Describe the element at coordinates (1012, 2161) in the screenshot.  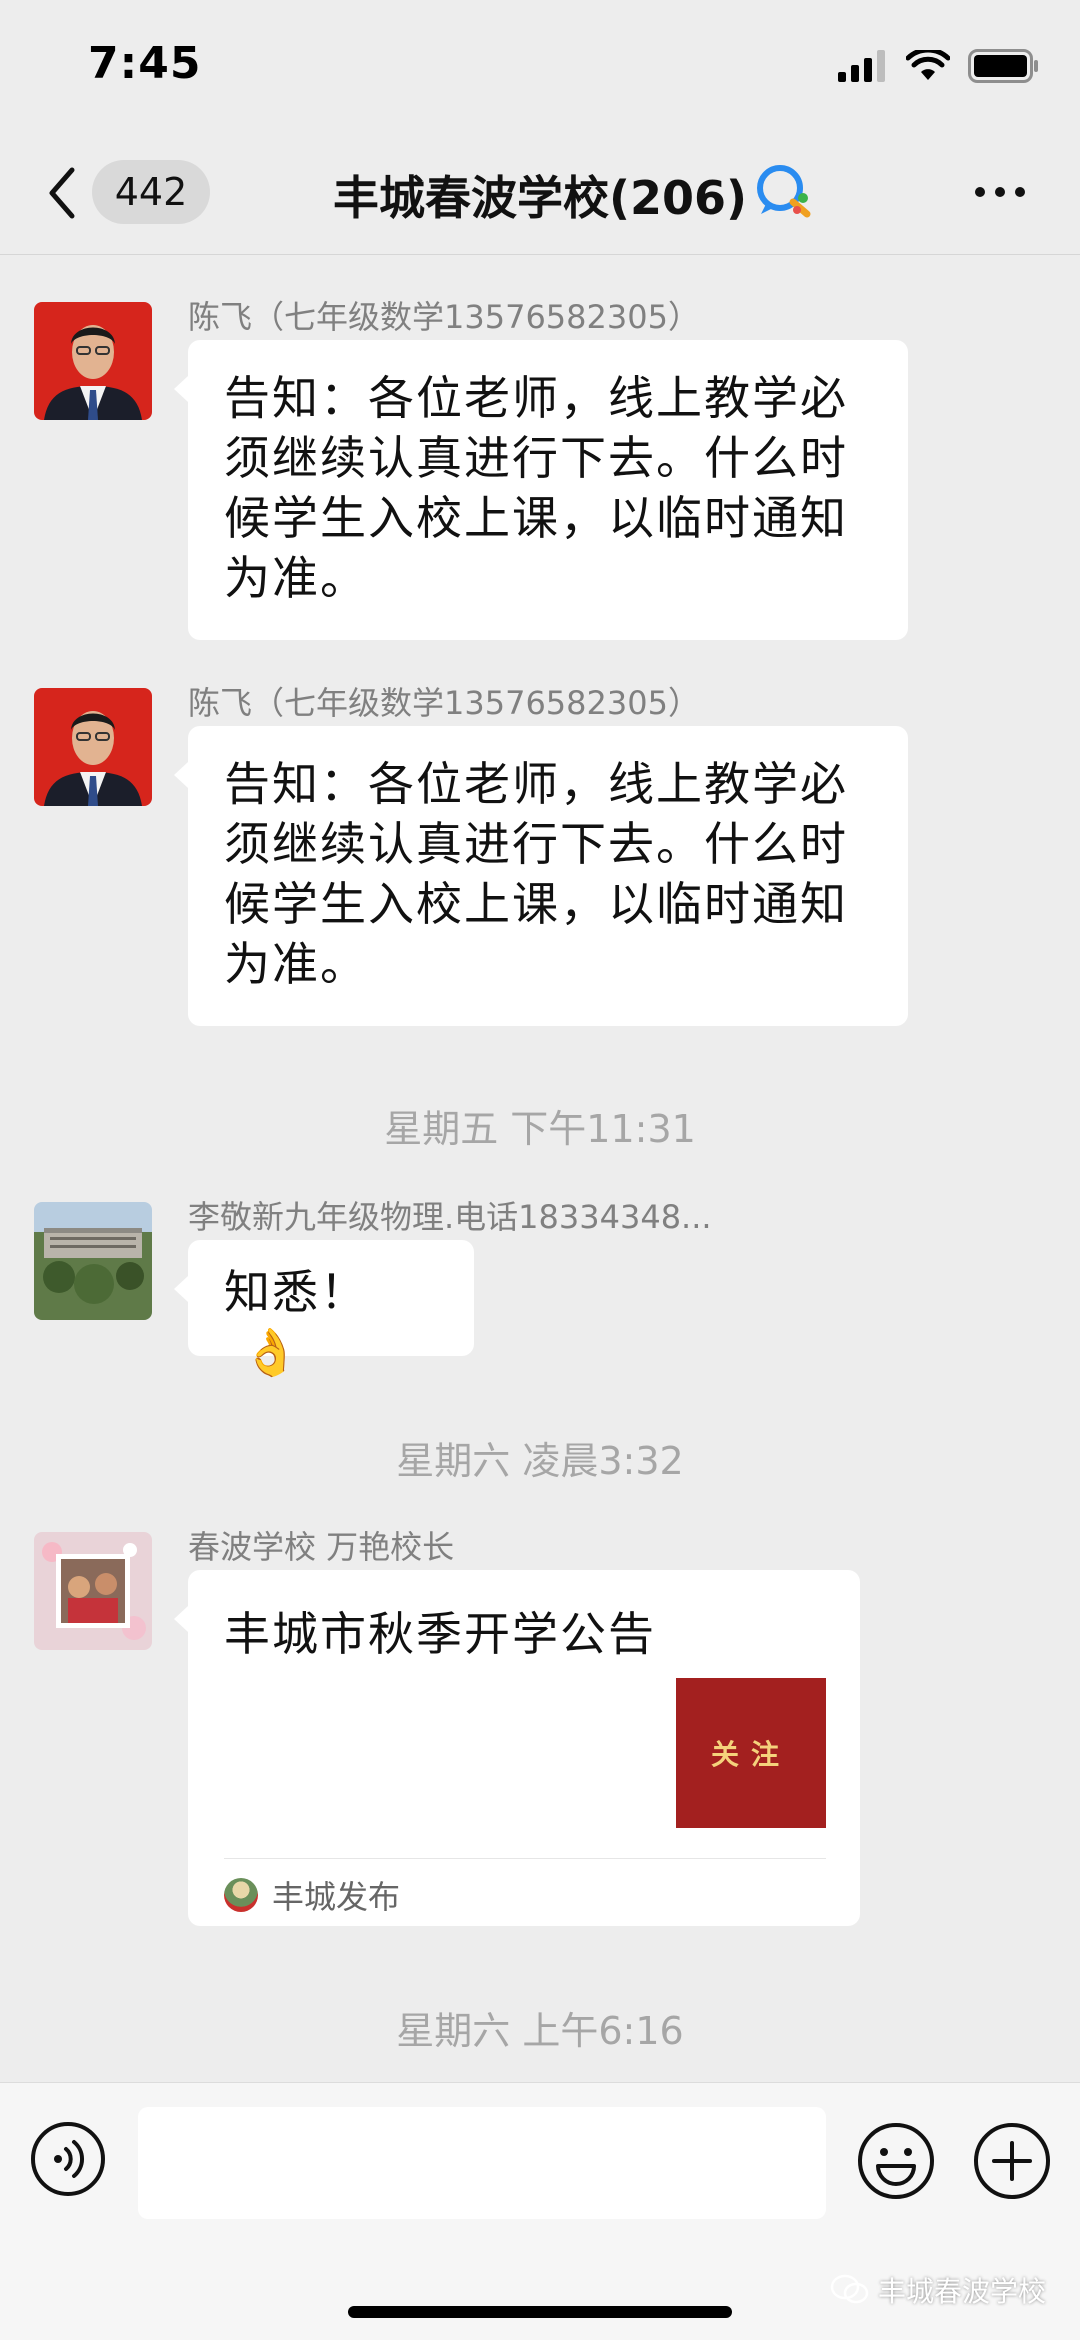
I see `plus-icon` at that location.